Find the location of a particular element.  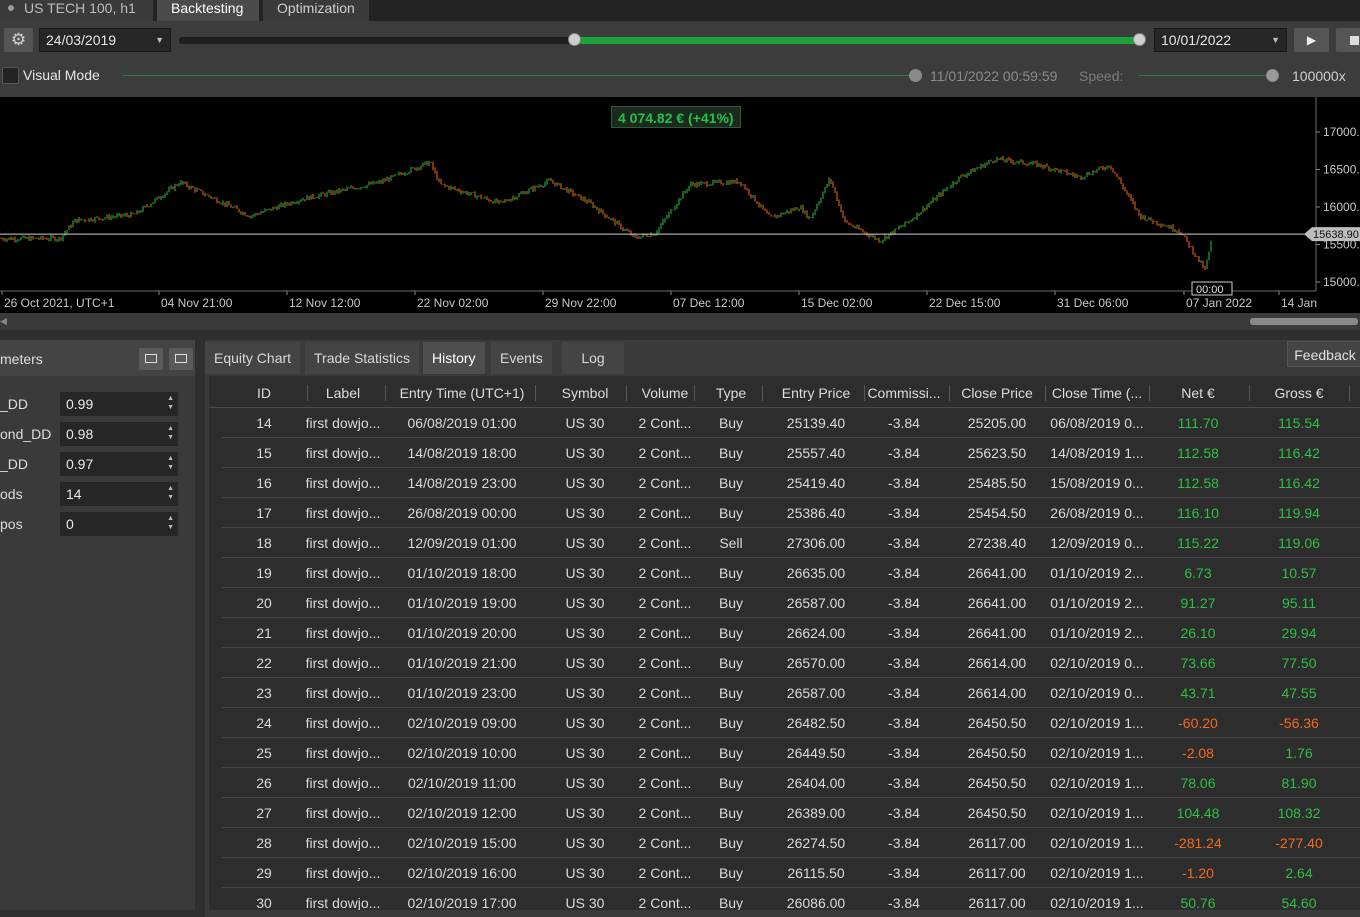

param-input: 0.98 ▲ ▼ is located at coordinates (119, 434).